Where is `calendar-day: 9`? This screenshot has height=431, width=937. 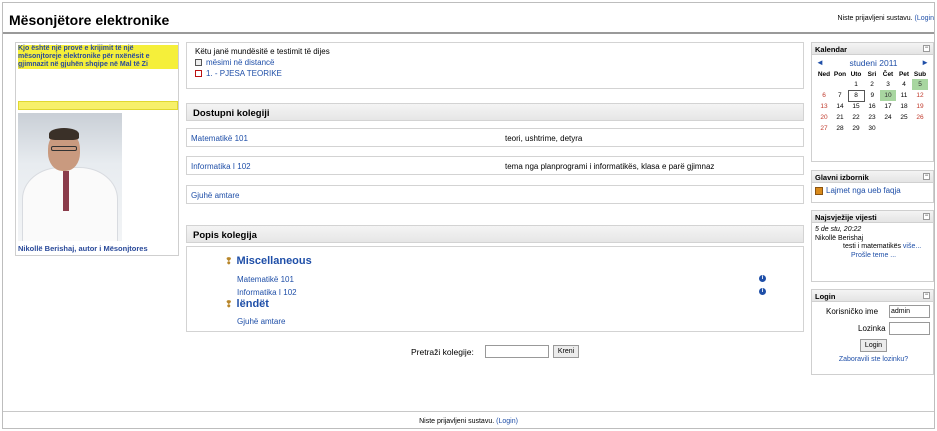
calendar-day: 9 is located at coordinates (872, 95).